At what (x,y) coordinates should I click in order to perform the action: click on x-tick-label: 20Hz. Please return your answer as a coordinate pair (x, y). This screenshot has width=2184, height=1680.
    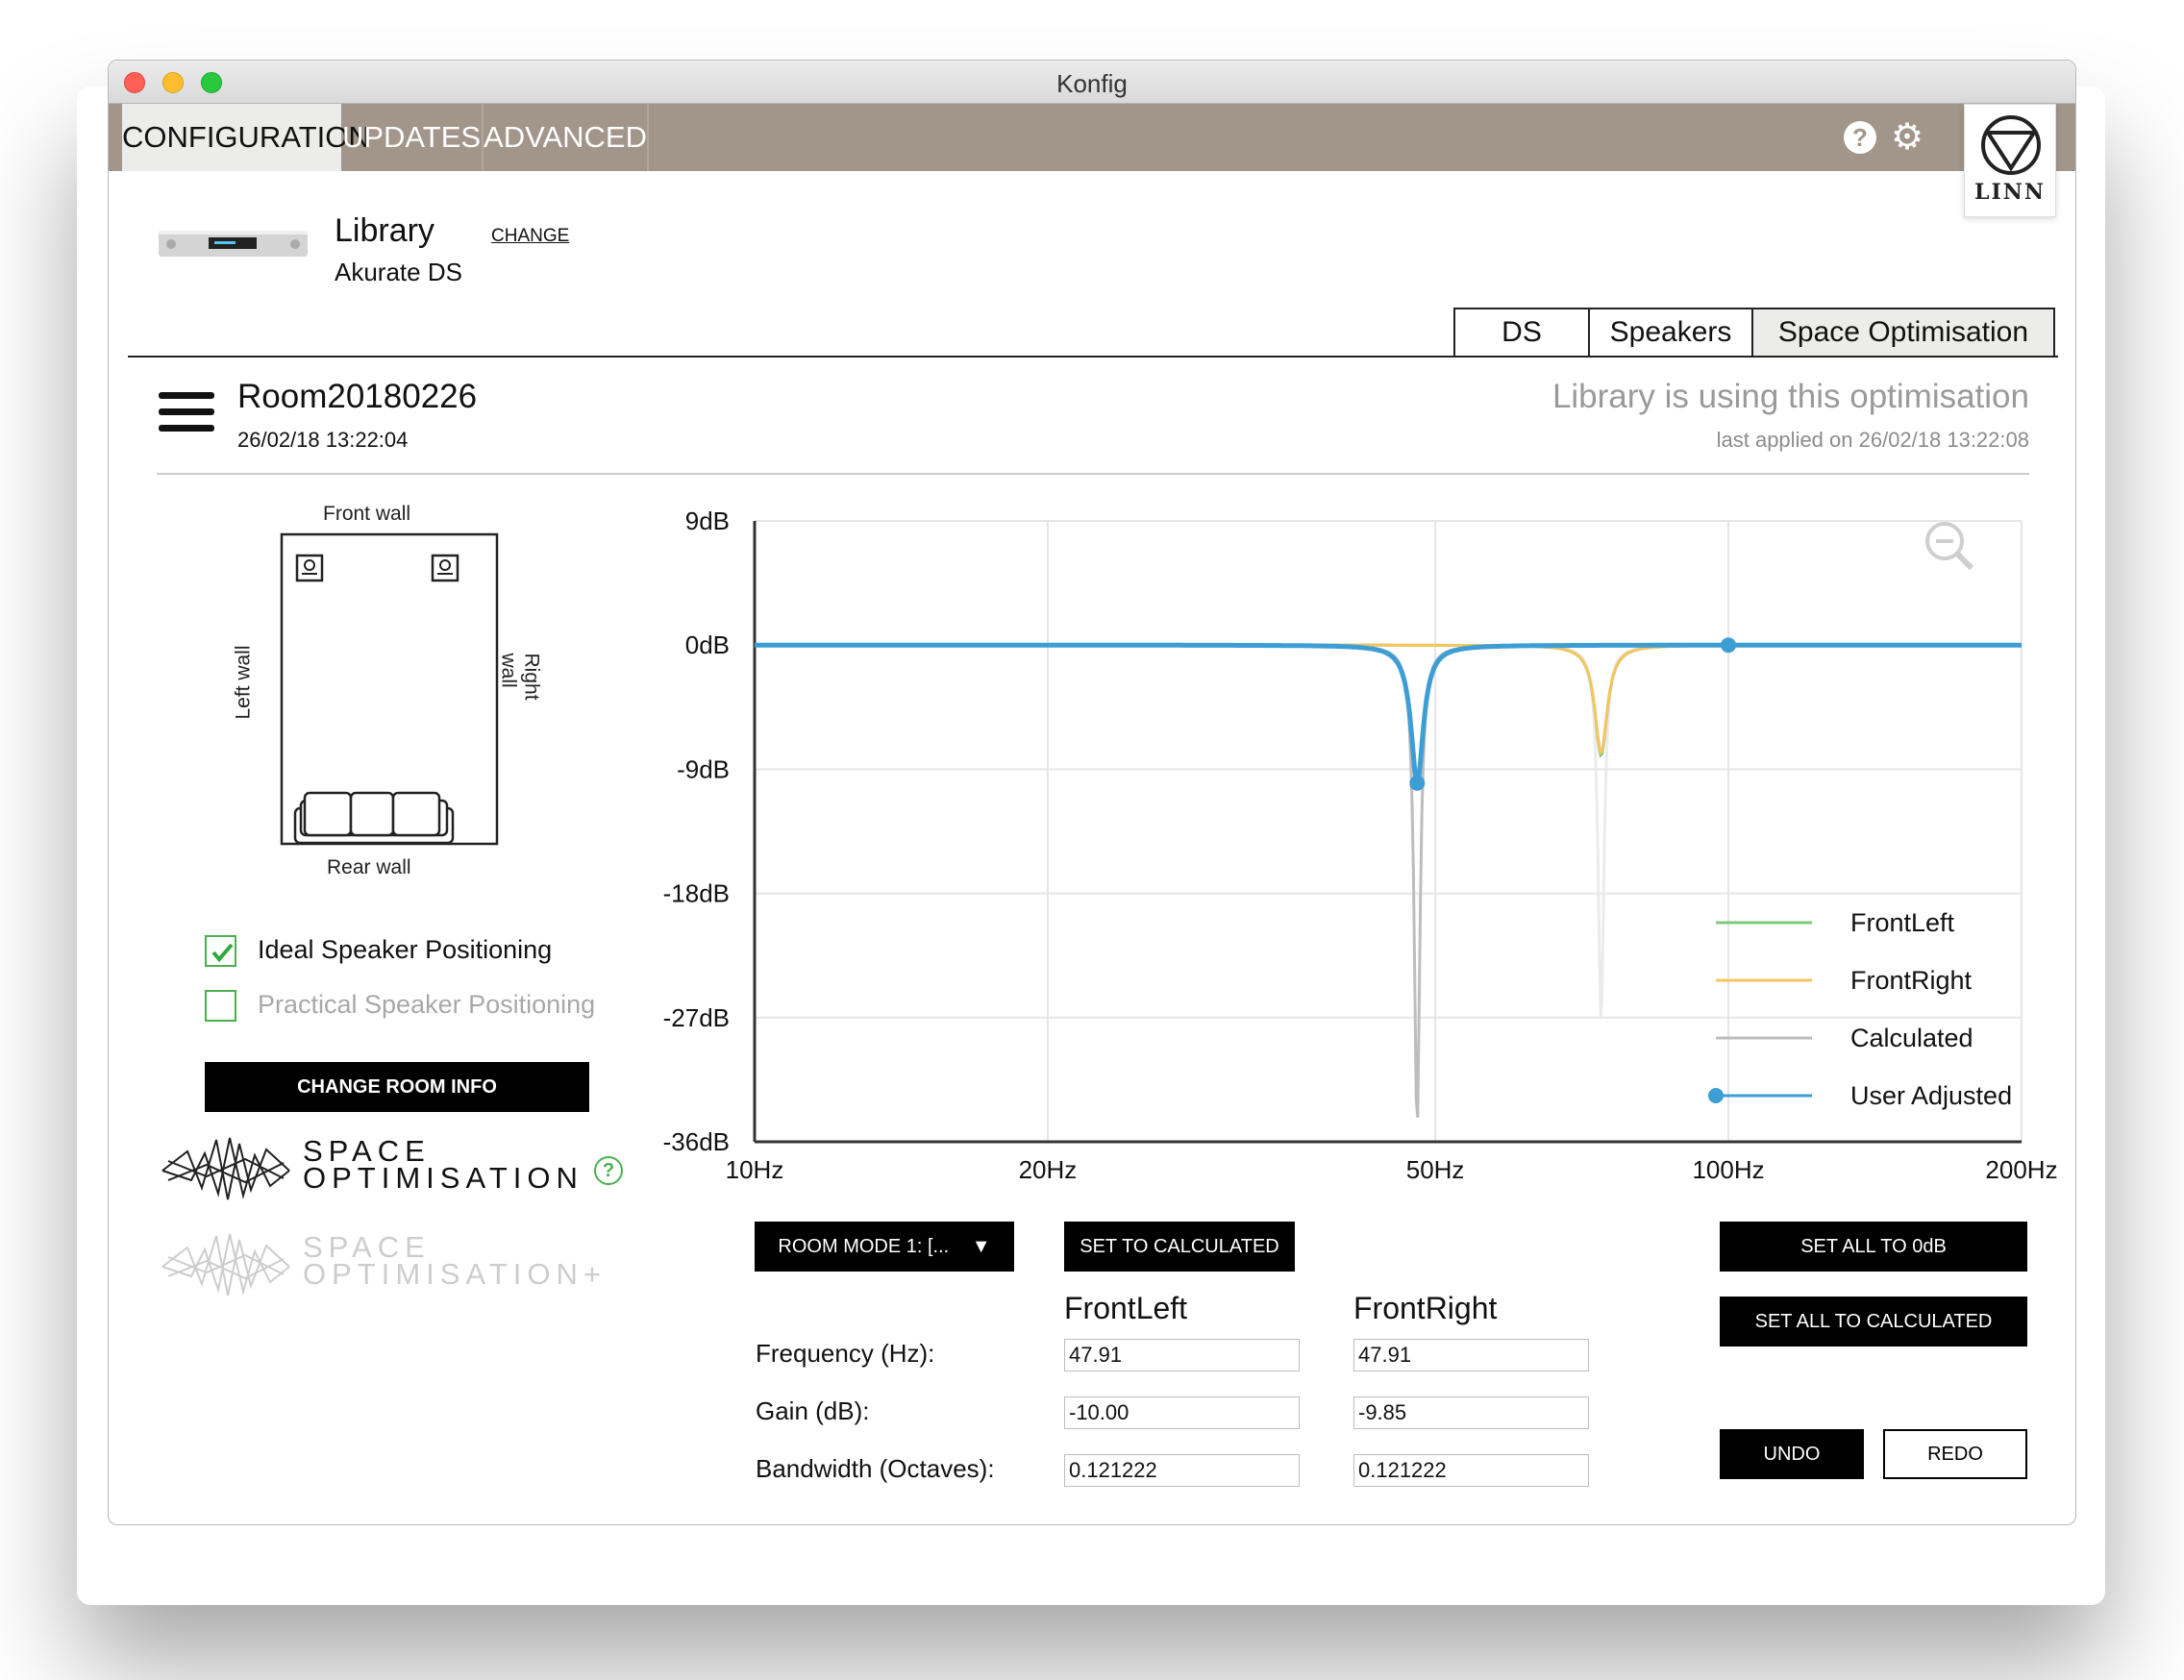
    Looking at the image, I should click on (1048, 1169).